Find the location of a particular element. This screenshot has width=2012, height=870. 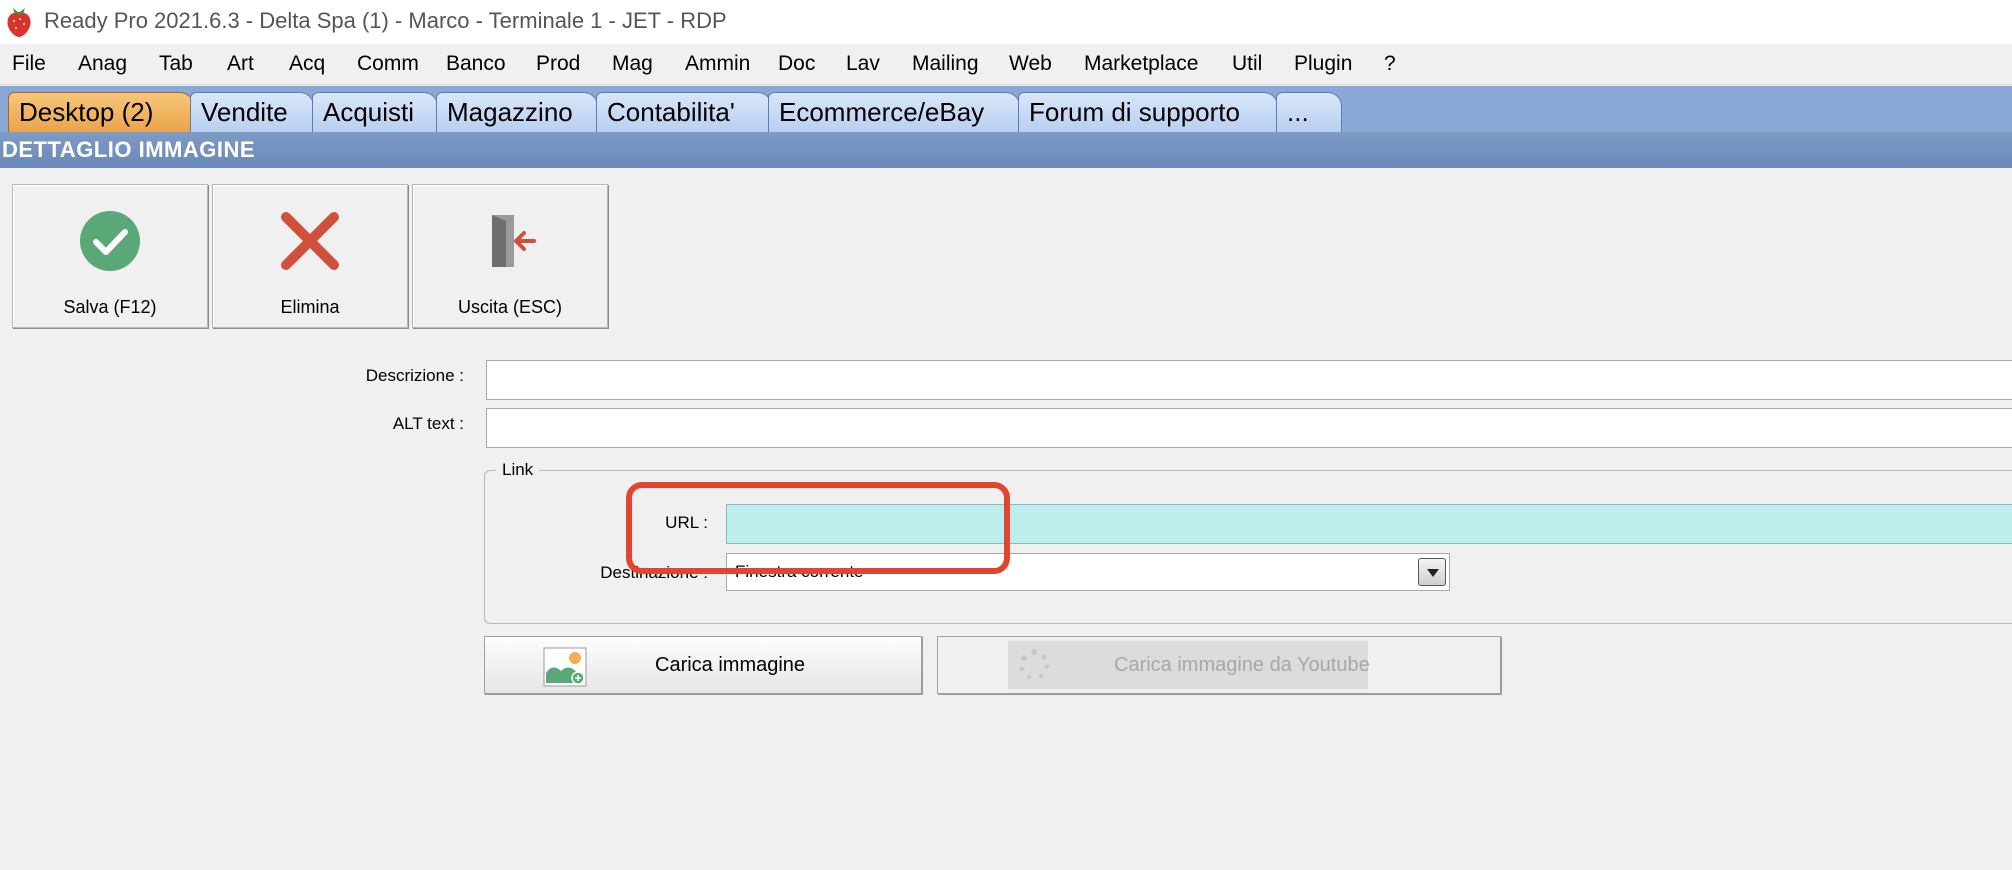

menu-ammin: Ammin is located at coordinates (717, 64).